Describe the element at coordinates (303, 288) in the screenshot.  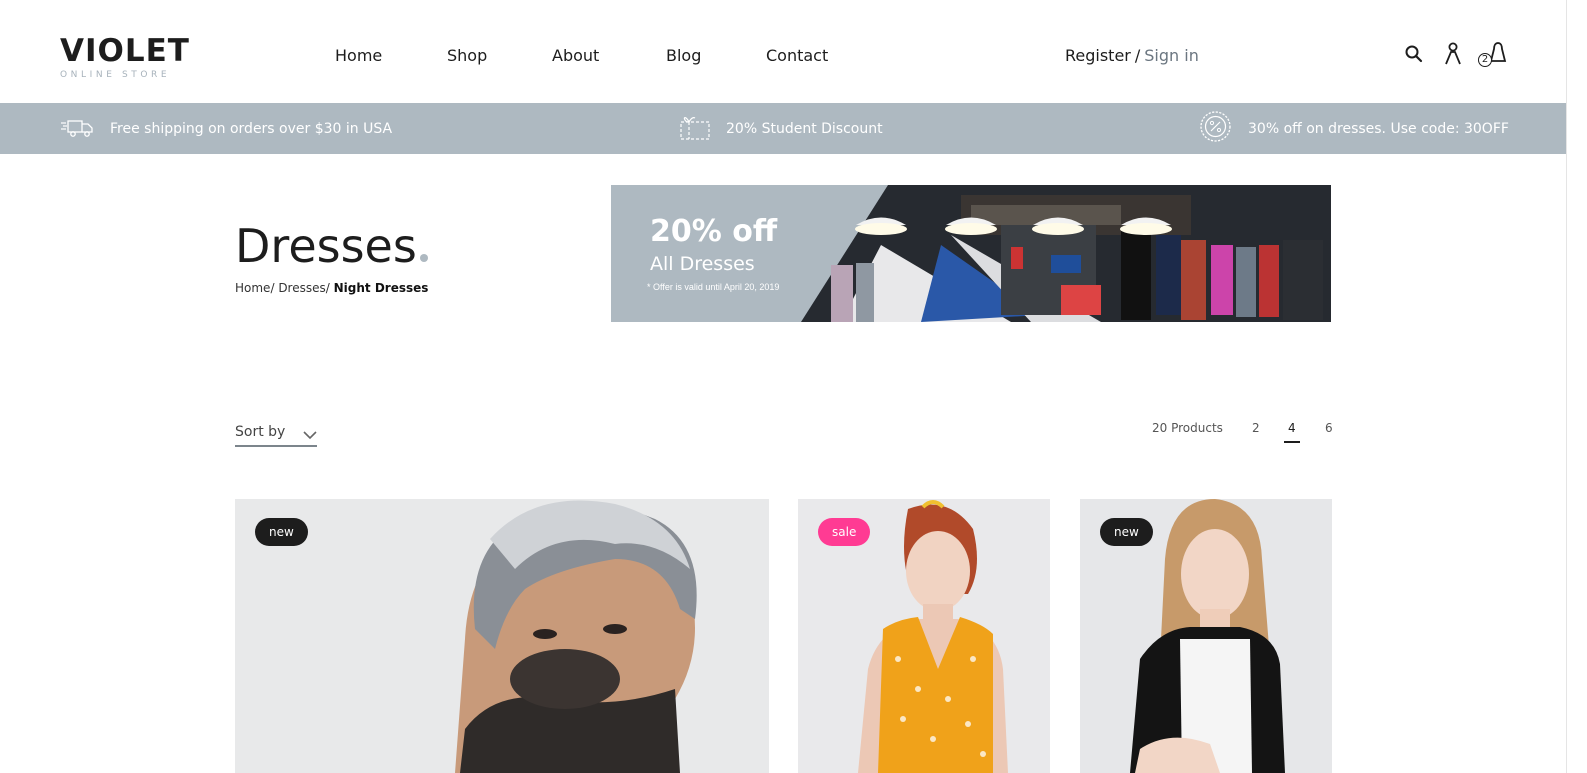
I see `breadcrumb-dresses: Dresses/` at that location.